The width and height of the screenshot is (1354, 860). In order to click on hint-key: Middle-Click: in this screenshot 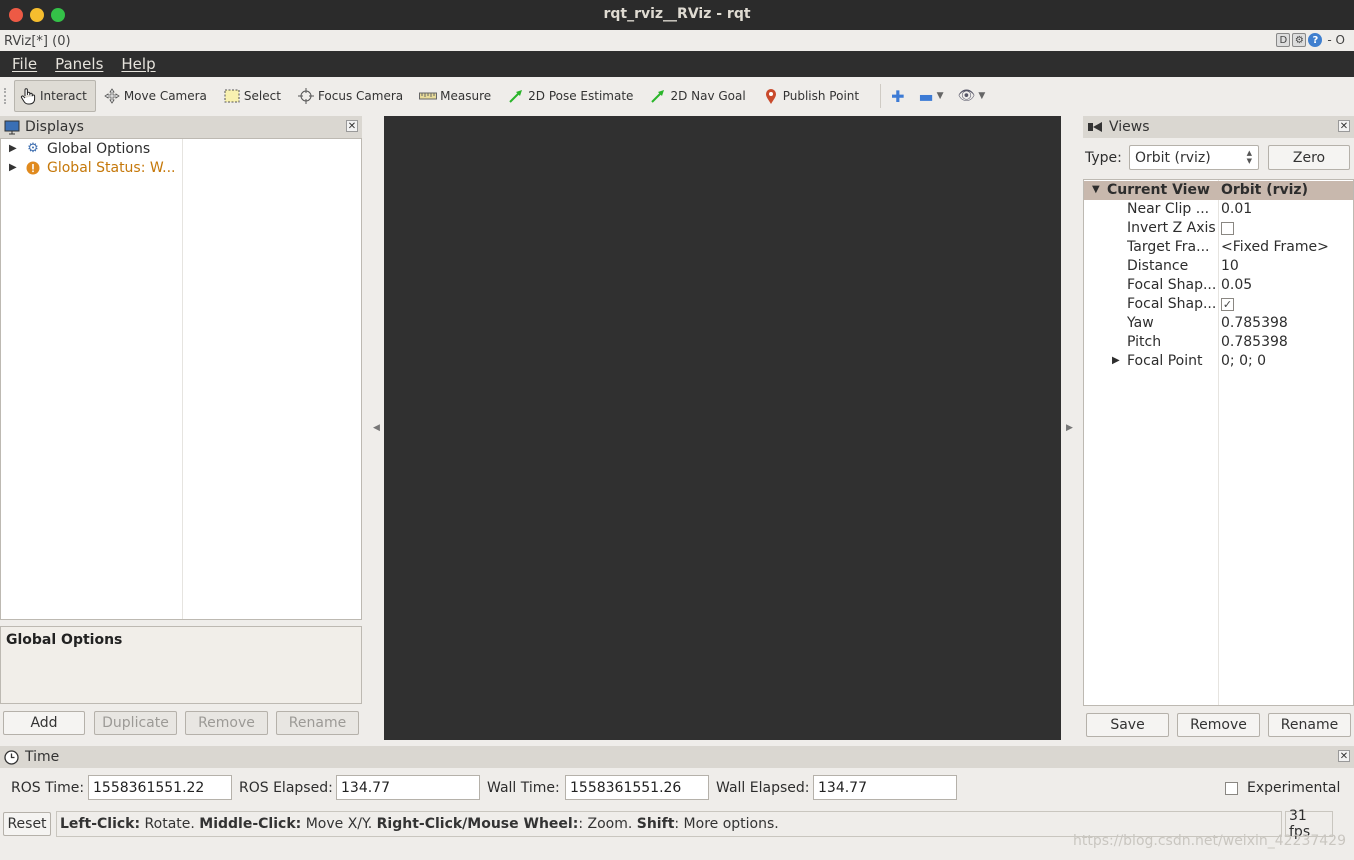, I will do `click(250, 824)`.